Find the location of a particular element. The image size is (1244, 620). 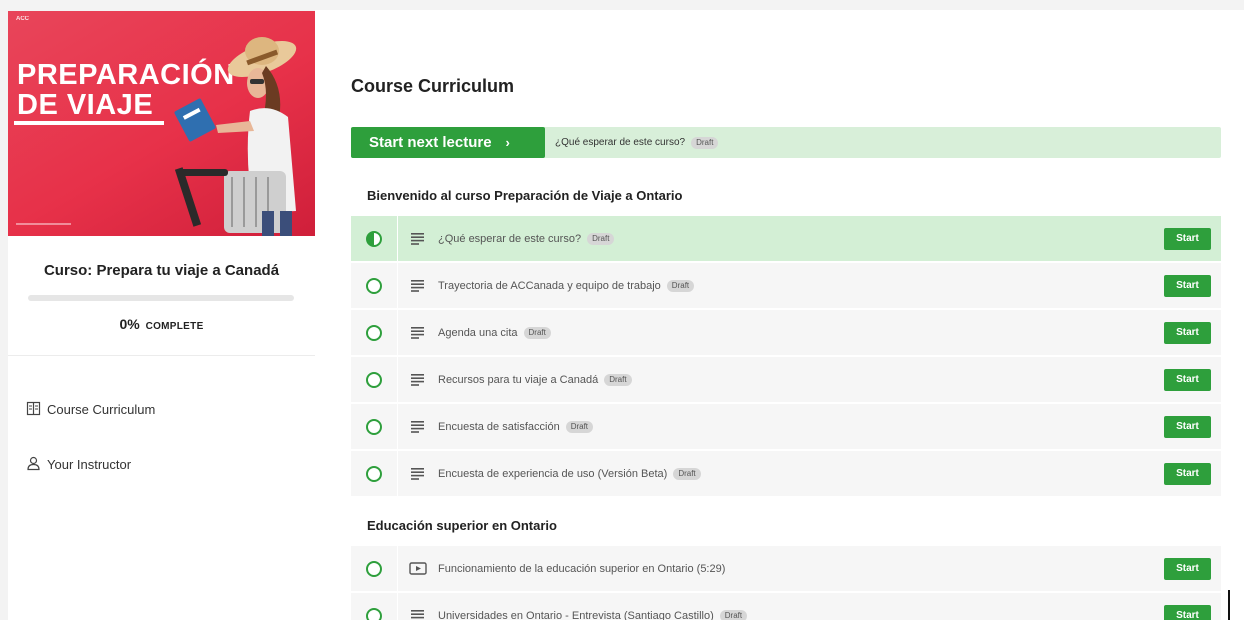

start-next-lecture-button: Start next lecture › is located at coordinates (448, 142).